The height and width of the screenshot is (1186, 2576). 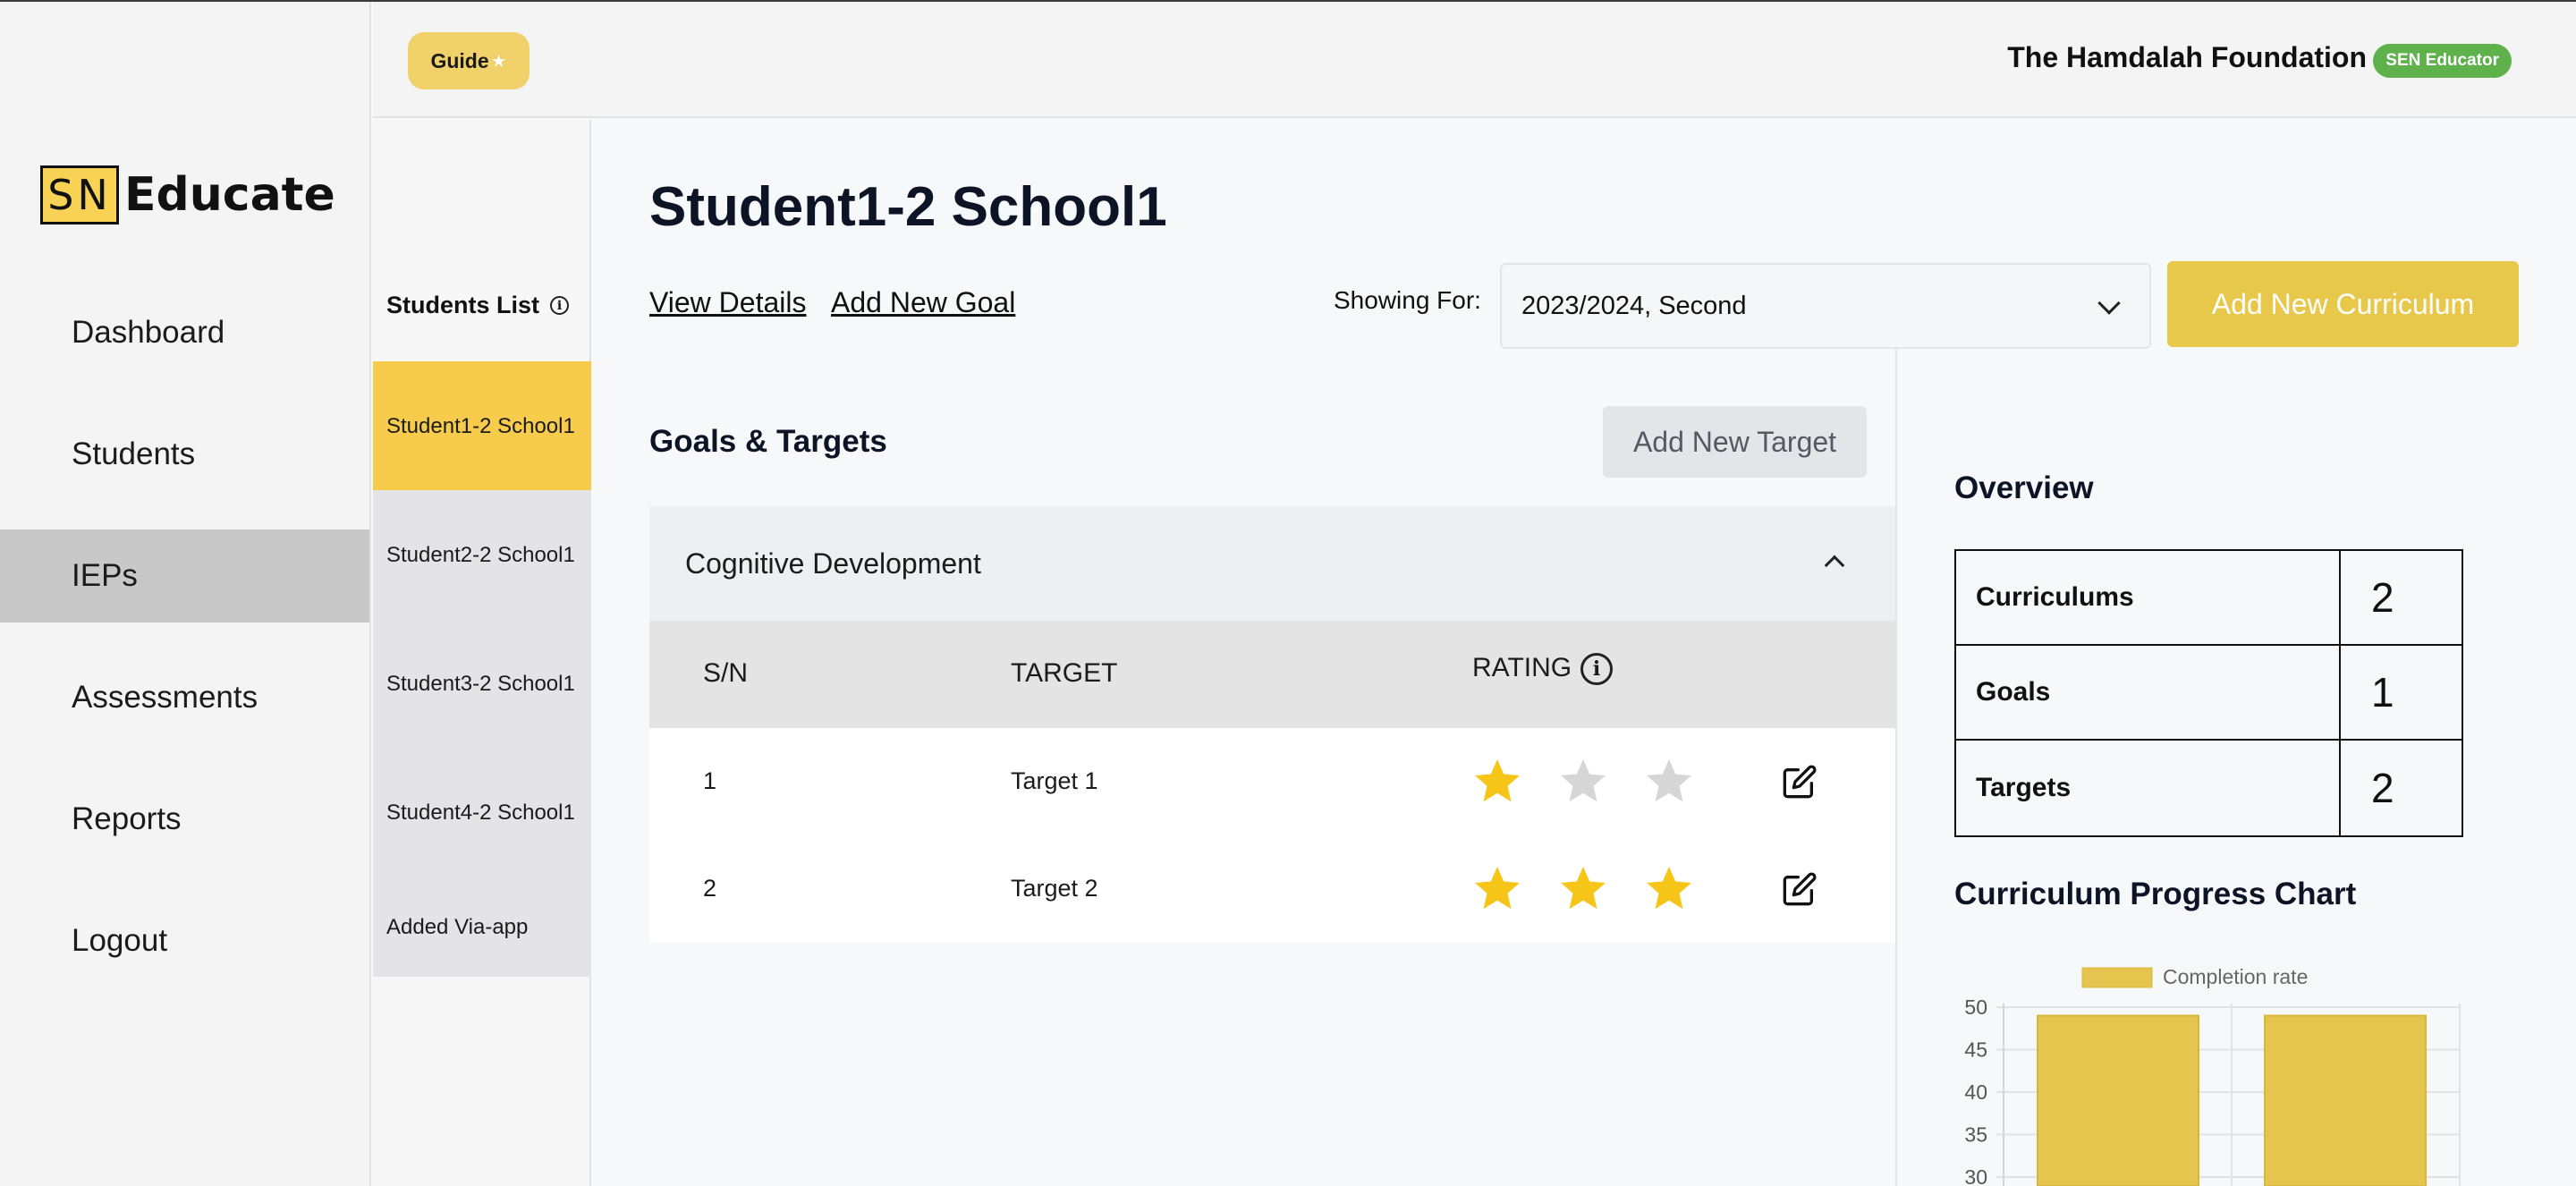 What do you see at coordinates (2109, 303) in the screenshot?
I see `chevron-down-icon` at bounding box center [2109, 303].